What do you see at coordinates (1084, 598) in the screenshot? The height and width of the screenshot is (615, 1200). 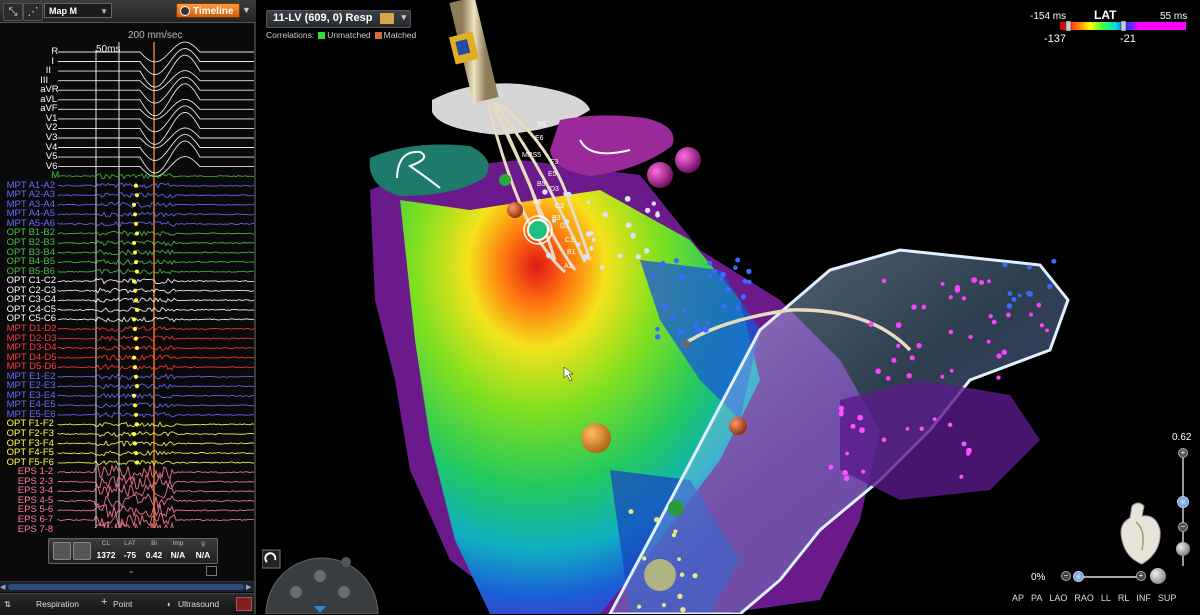 I see `view-rao-button: RAO` at bounding box center [1084, 598].